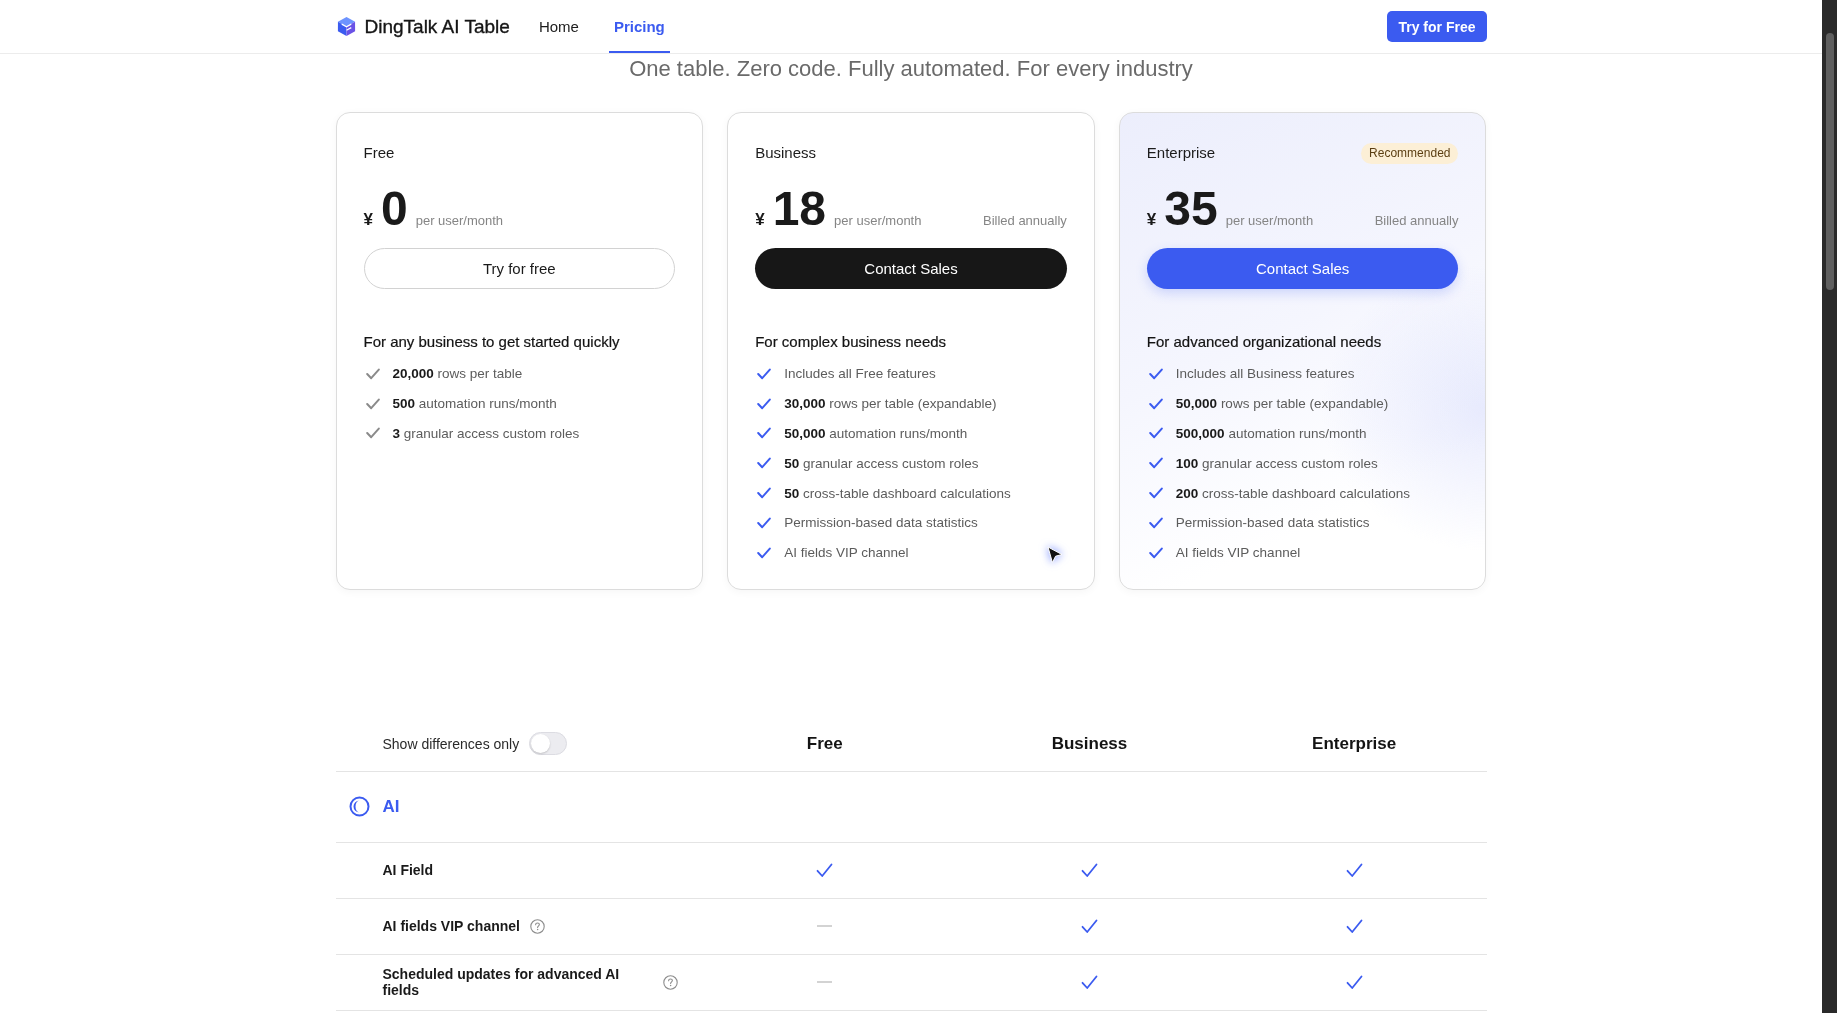  Describe the element at coordinates (1271, 433) in the screenshot. I see `feature-text: 500,000 automation runs/month` at that location.